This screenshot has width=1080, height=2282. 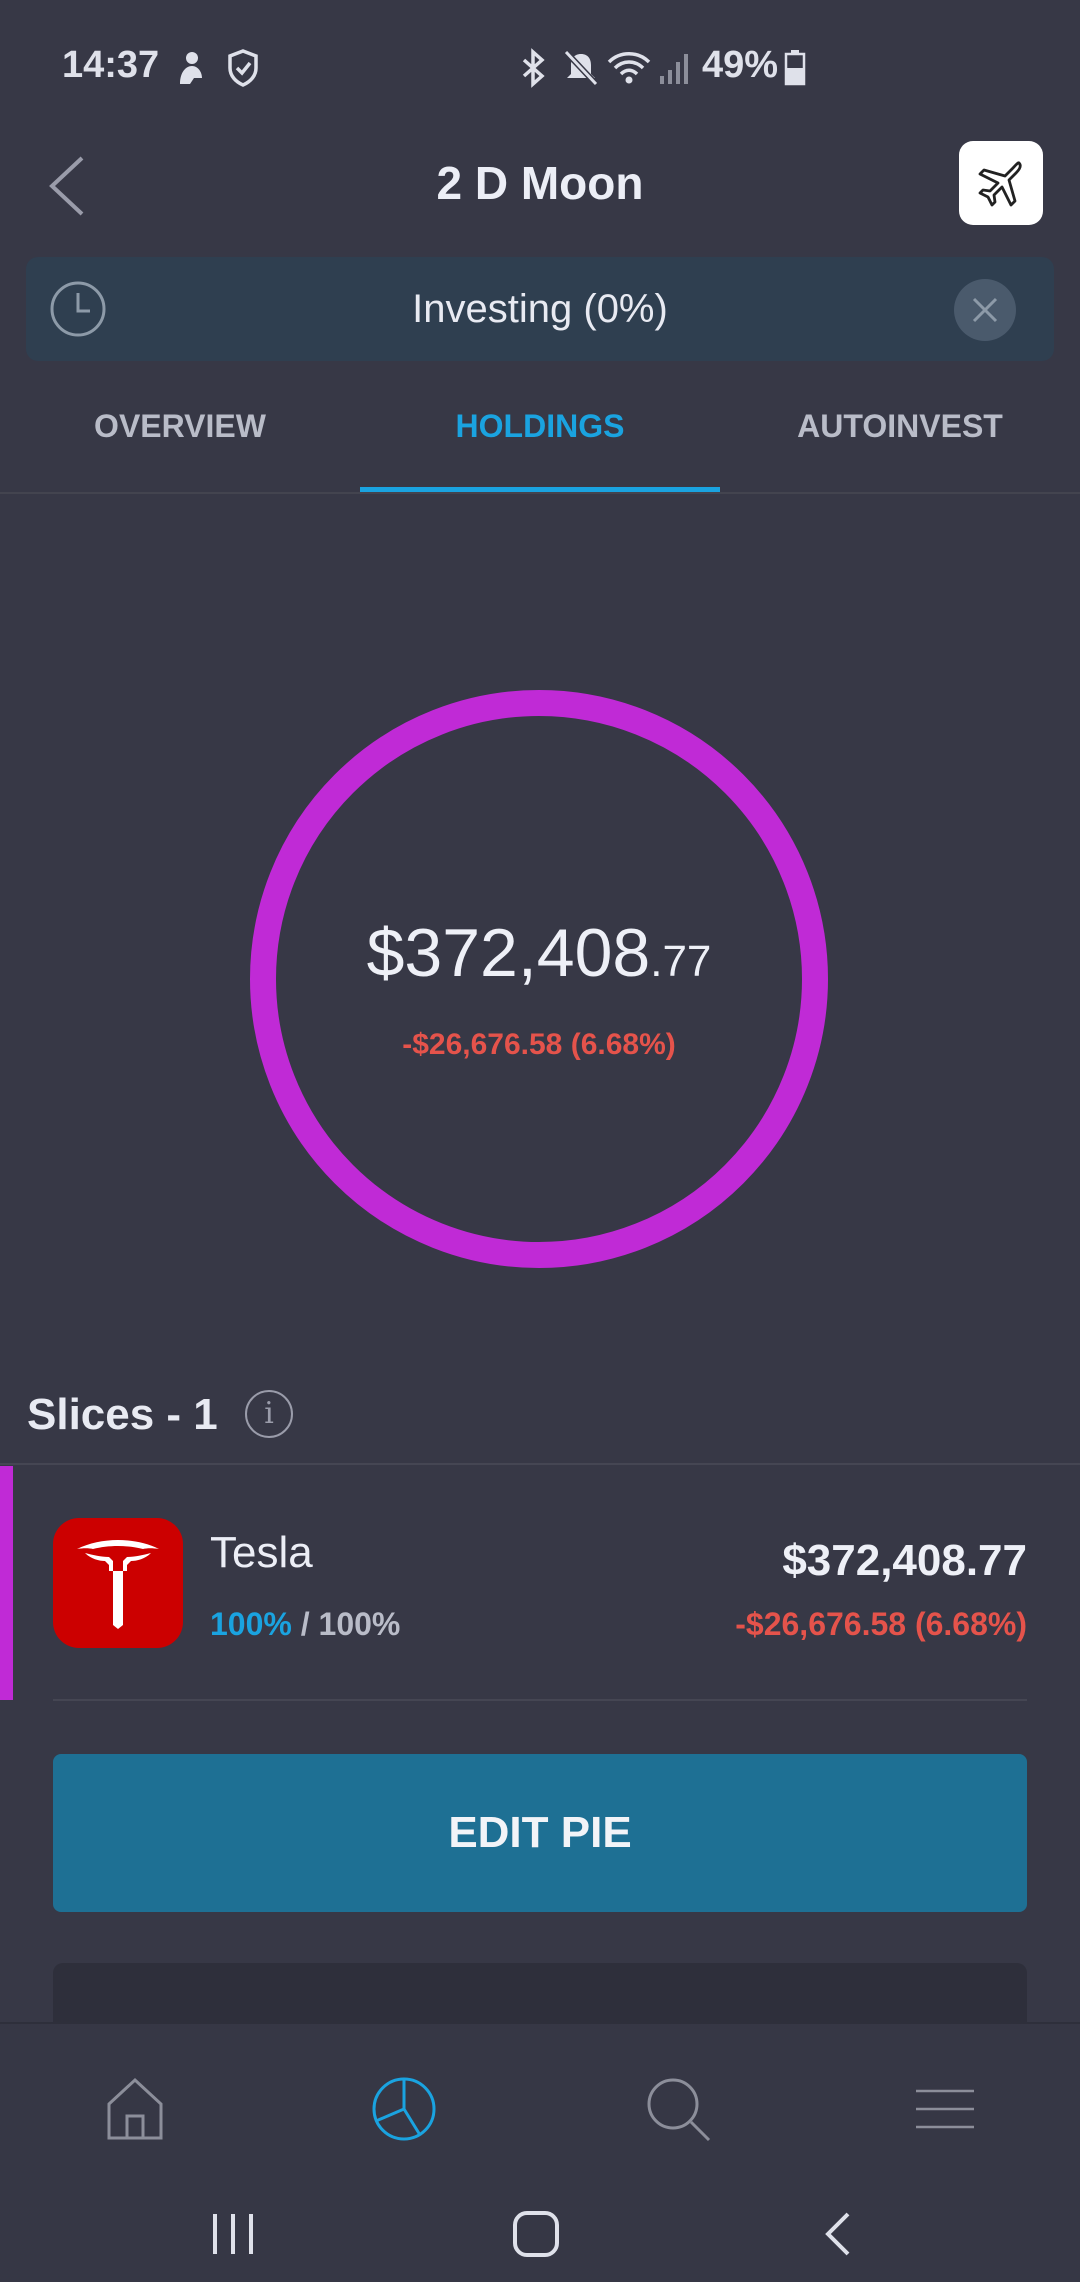 What do you see at coordinates (540, 2152) in the screenshot?
I see `bottom-navigation` at bounding box center [540, 2152].